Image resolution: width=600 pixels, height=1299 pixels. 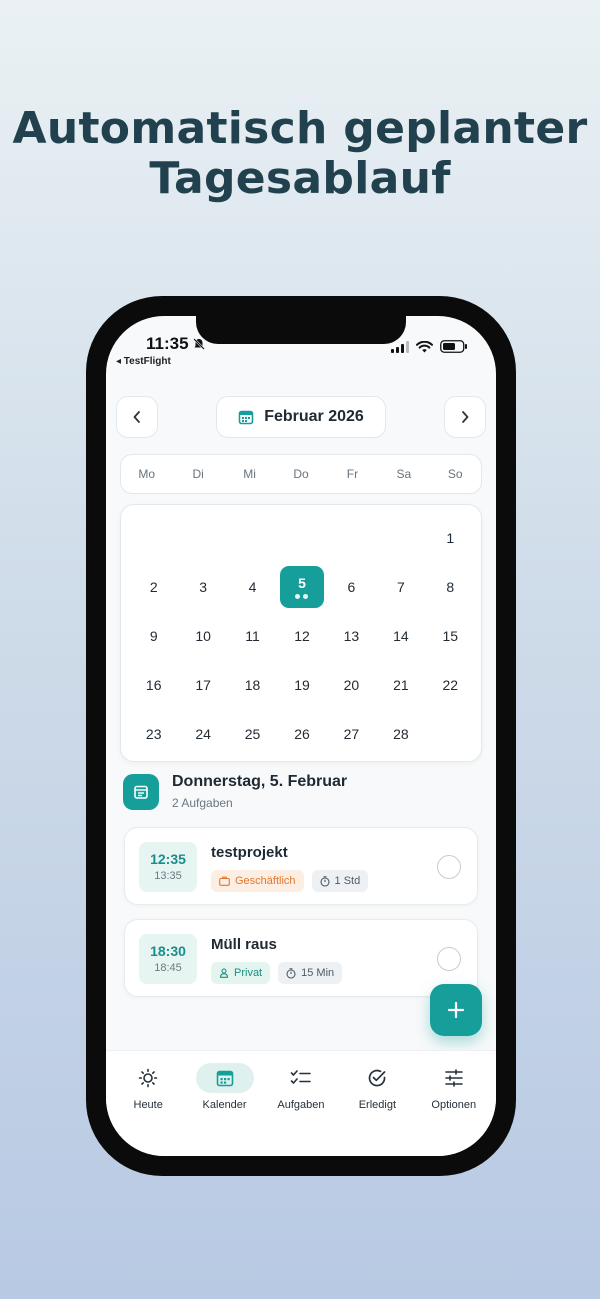 I want to click on calendar-day-selected: 5, so click(x=301, y=586).